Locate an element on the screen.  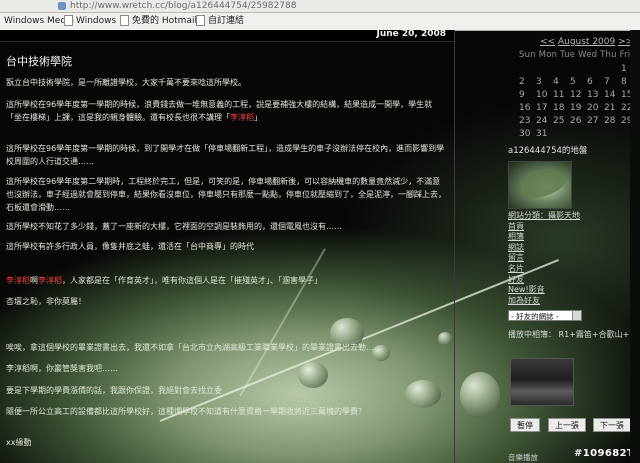
calendar-day: 16 is located at coordinates (527, 108).